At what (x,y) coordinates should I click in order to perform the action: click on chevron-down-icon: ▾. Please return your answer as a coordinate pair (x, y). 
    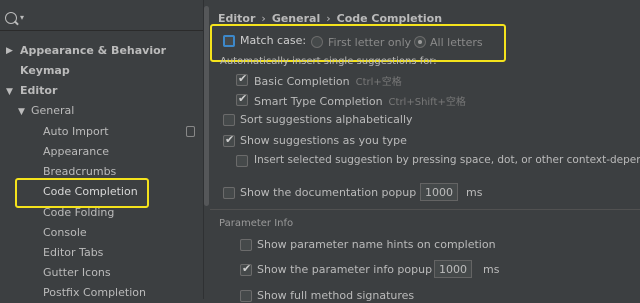
    Looking at the image, I should click on (22, 17).